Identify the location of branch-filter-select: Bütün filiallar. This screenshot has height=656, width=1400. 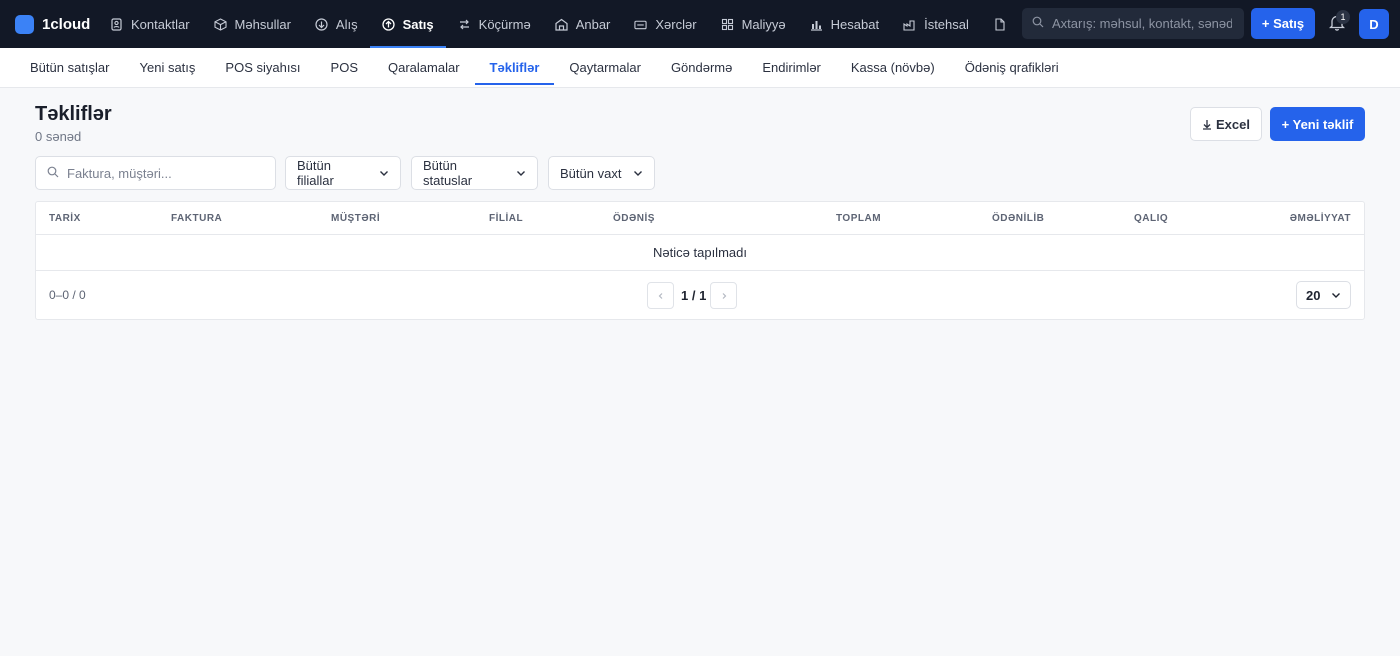
(343, 173).